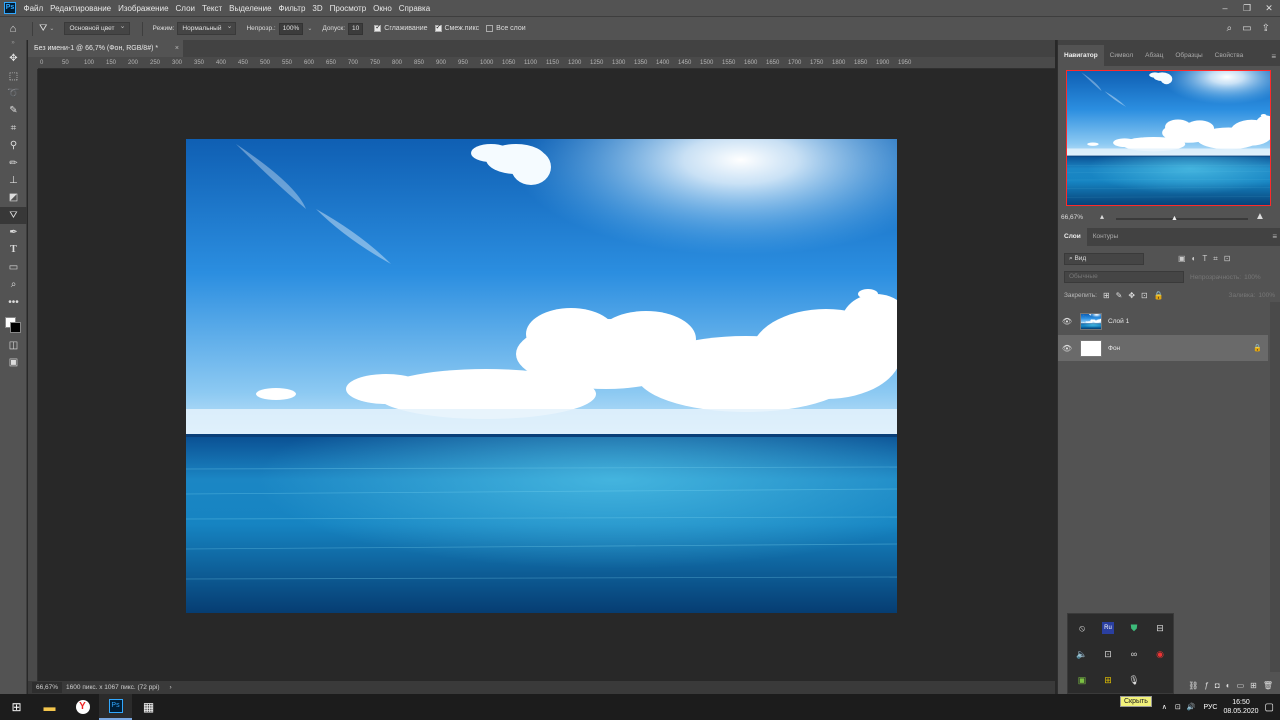 This screenshot has width=1280, height=720. What do you see at coordinates (81, 8) in the screenshot?
I see `menu-edit: Редактирование` at bounding box center [81, 8].